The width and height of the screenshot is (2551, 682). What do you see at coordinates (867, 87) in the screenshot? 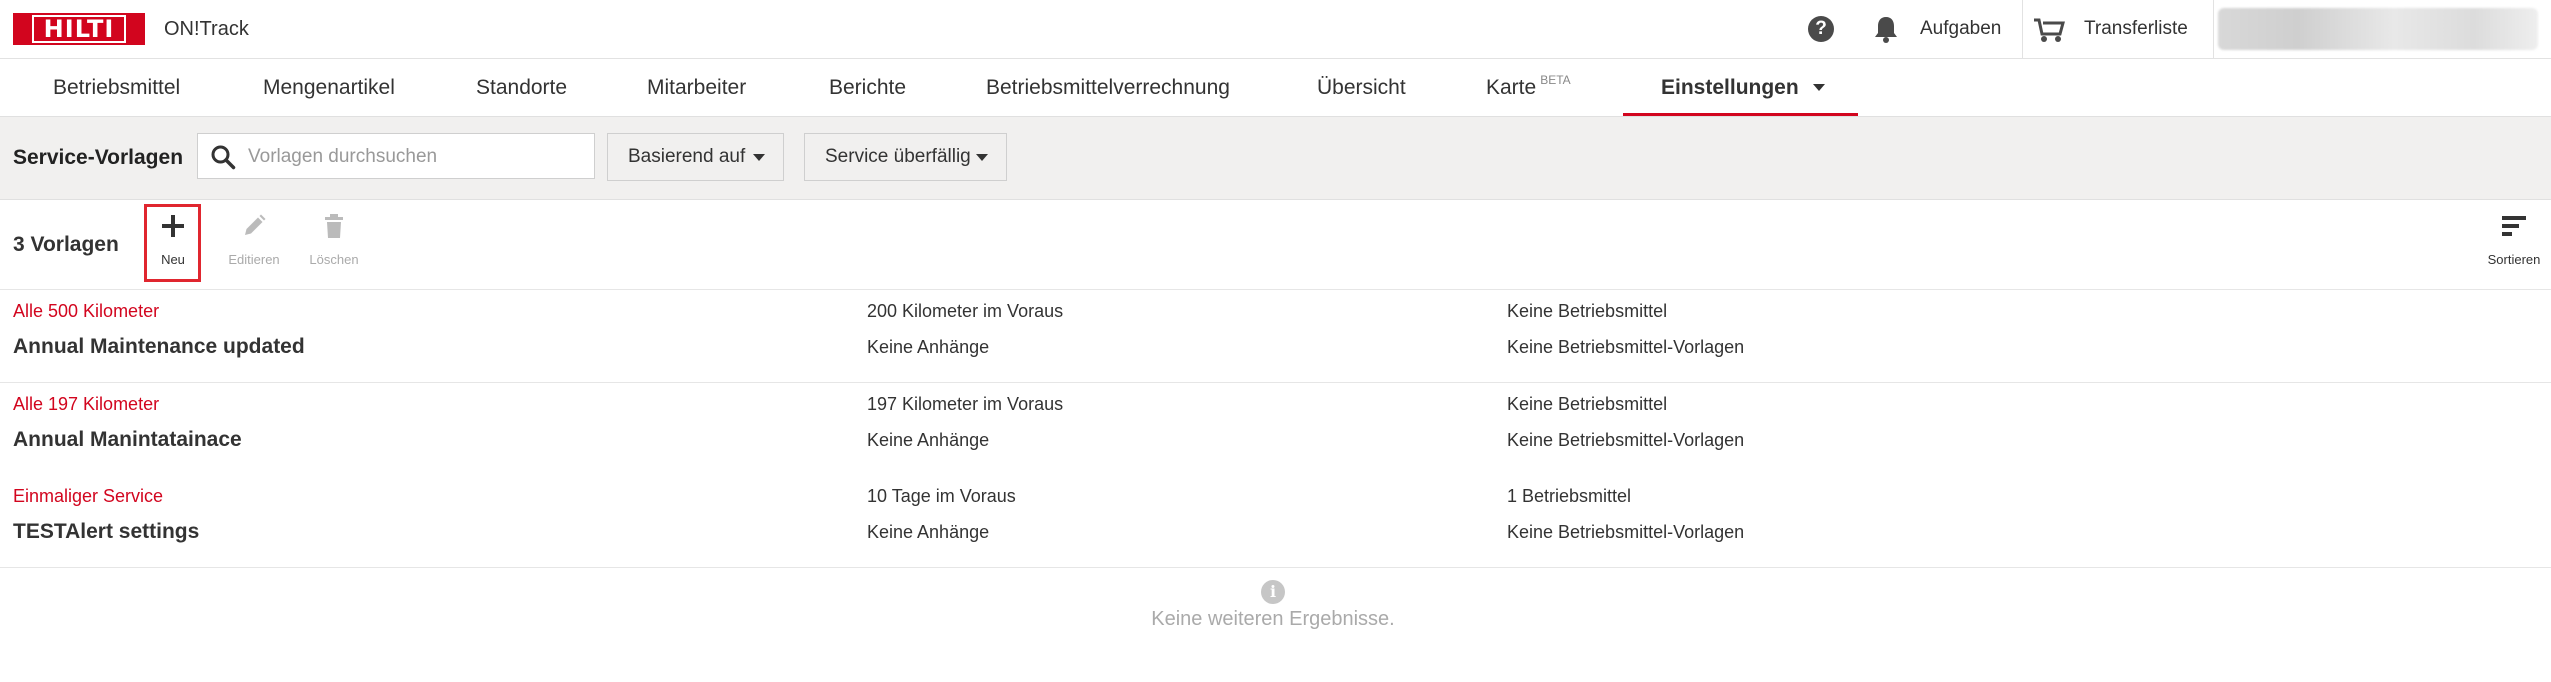
I see `nav-berichte: Berichte` at bounding box center [867, 87].